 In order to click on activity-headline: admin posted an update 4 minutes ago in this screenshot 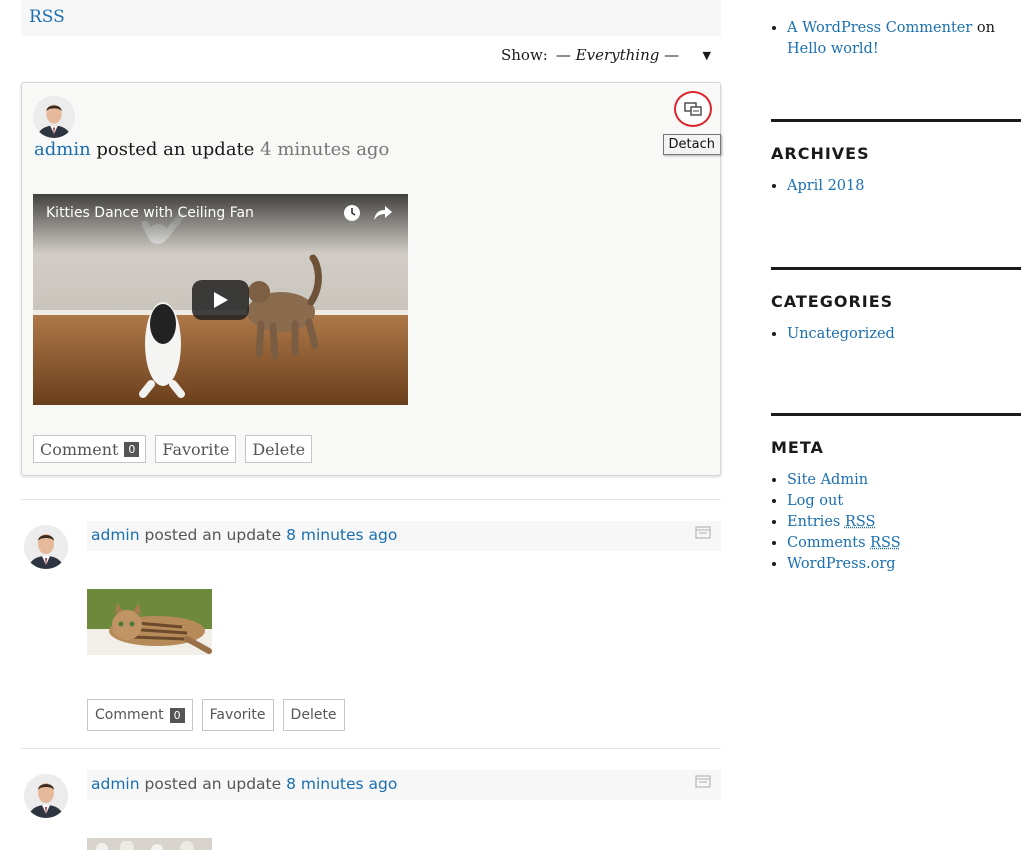, I will do `click(211, 149)`.